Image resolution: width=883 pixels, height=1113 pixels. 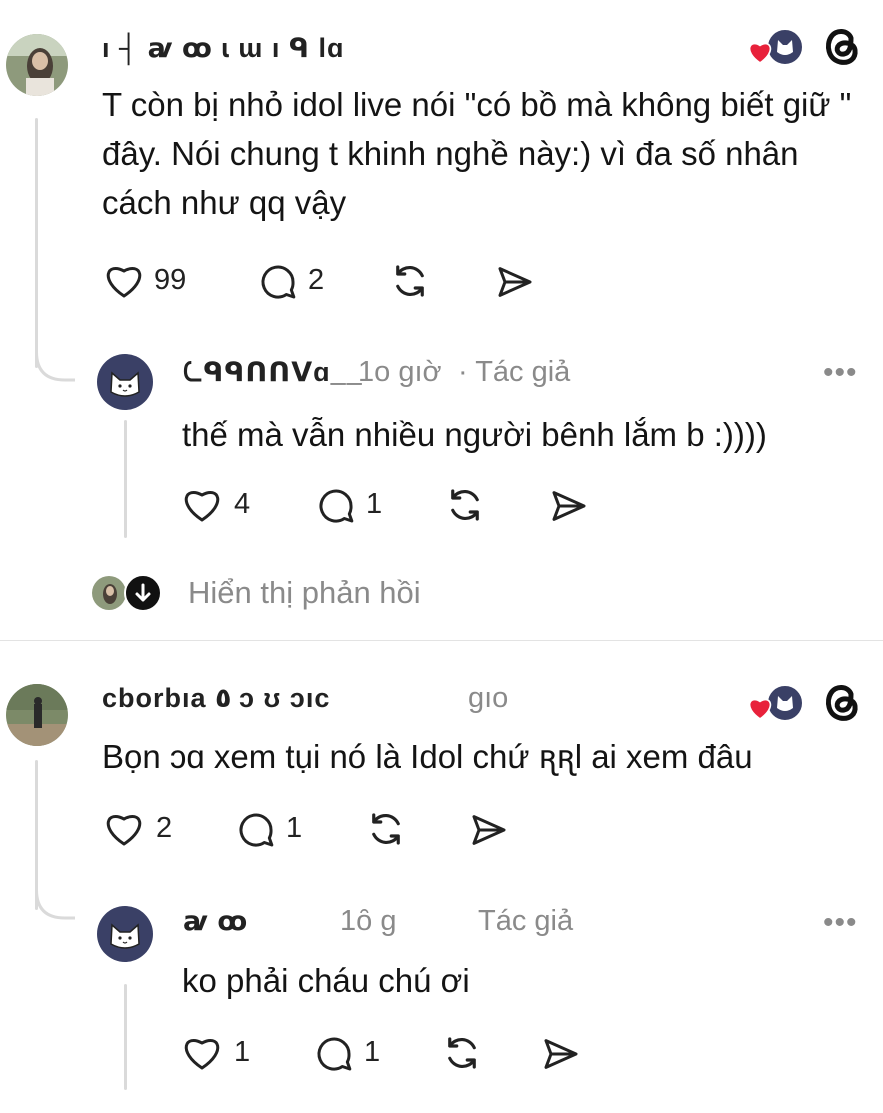 What do you see at coordinates (514, 372) in the screenshot?
I see `author-label: · Tác giả` at bounding box center [514, 372].